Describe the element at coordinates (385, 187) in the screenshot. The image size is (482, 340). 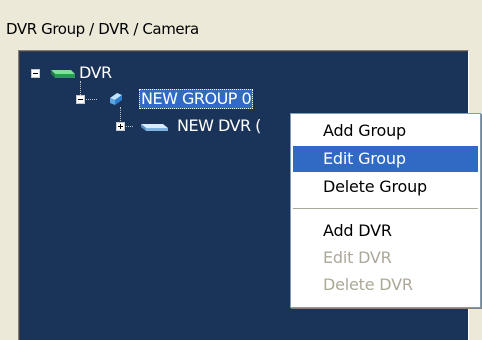
I see `menu-item-delete-group: Delete Group` at that location.